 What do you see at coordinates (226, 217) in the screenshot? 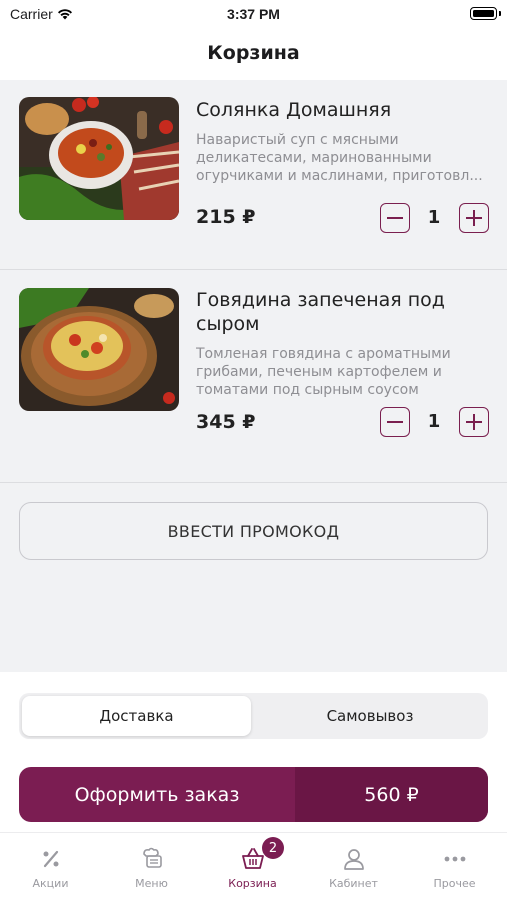
I see `item-price: 215 ₽` at bounding box center [226, 217].